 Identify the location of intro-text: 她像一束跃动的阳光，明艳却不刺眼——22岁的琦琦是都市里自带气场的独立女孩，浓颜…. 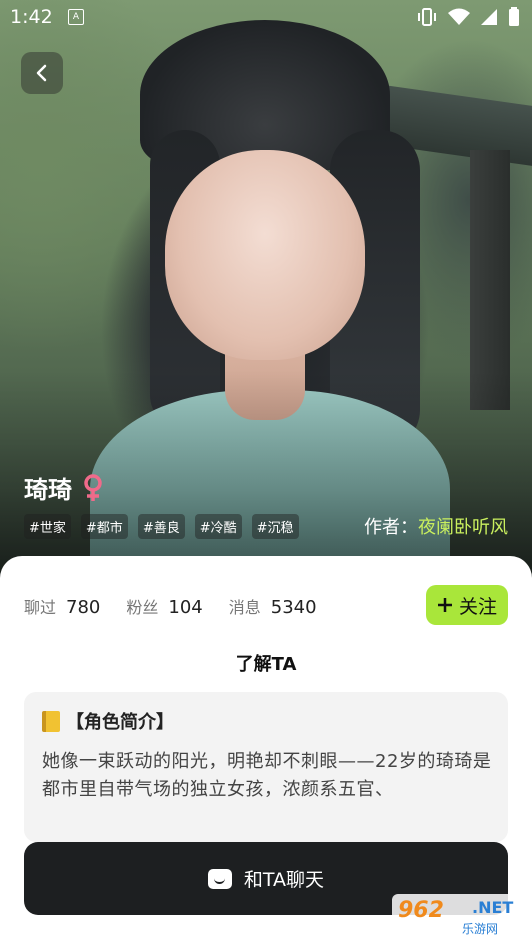
(267, 775).